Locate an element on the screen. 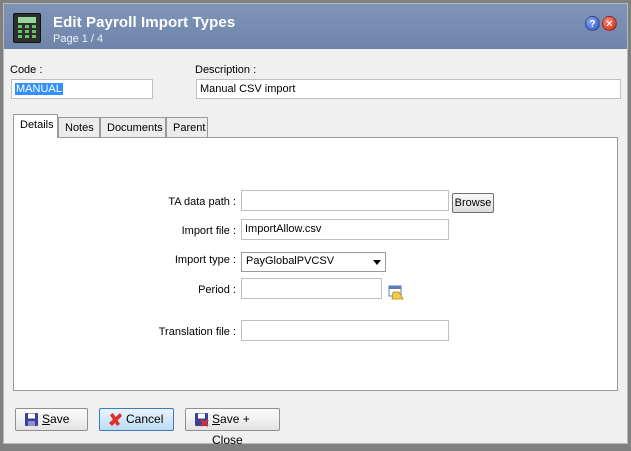 This screenshot has height=451, width=631. translation-file-label: Translation file : is located at coordinates (197, 332).